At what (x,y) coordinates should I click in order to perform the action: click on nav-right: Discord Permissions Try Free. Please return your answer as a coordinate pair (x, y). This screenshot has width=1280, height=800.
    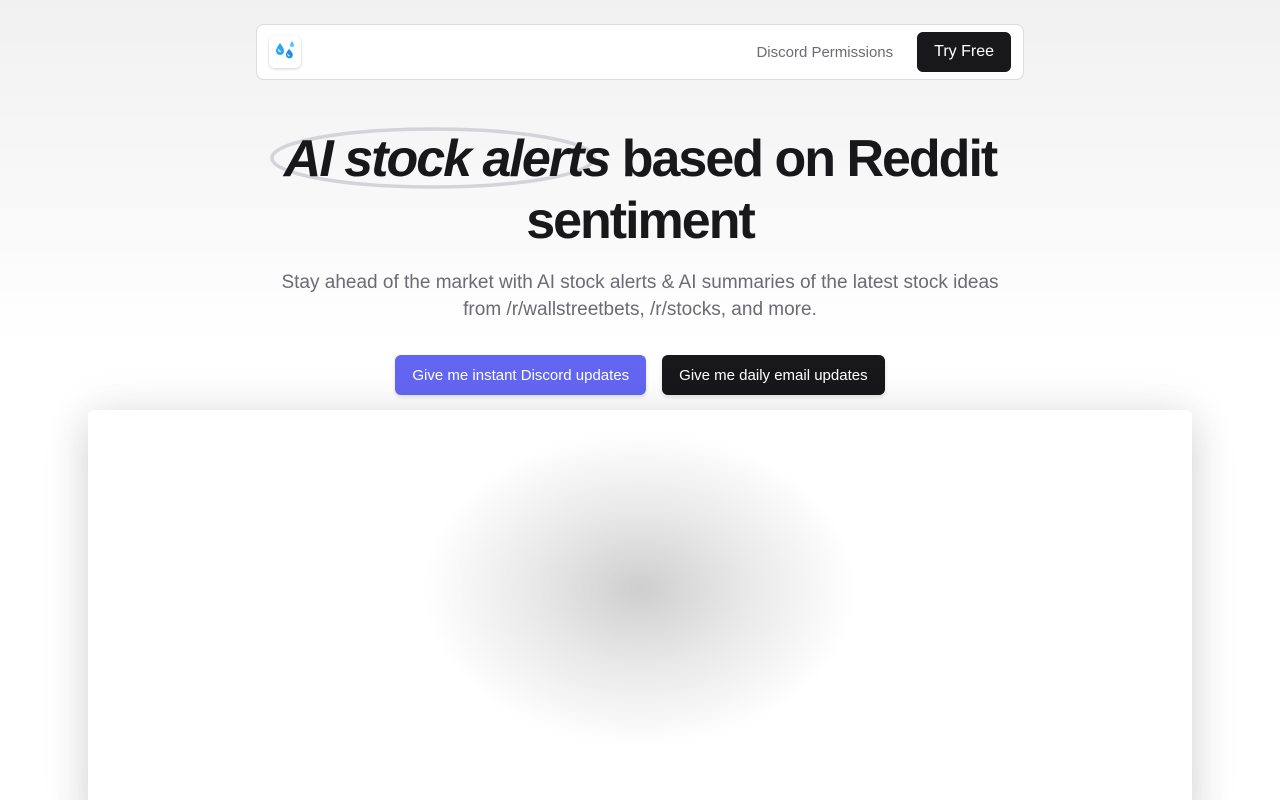
    Looking at the image, I should click on (883, 52).